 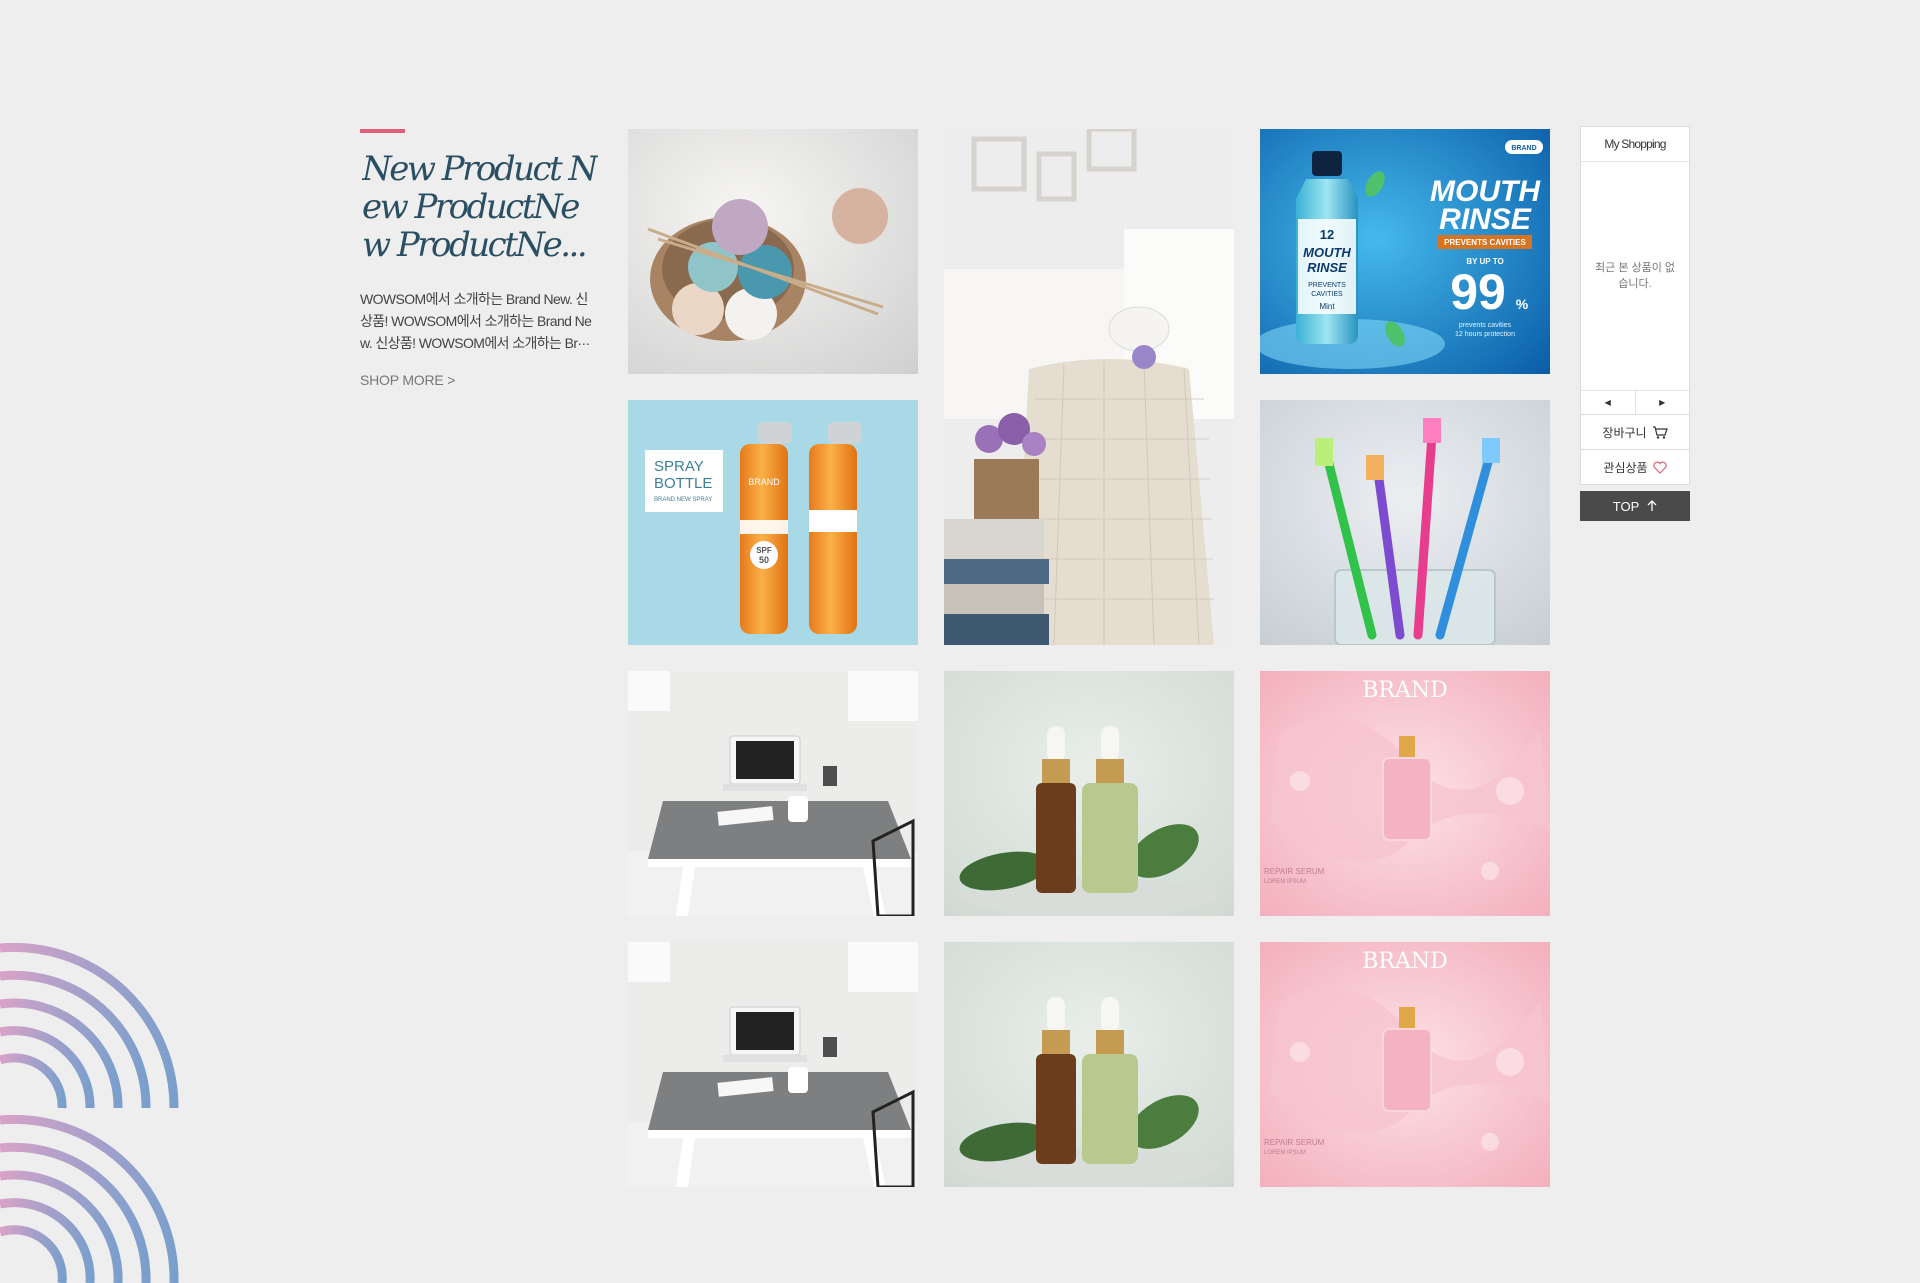 What do you see at coordinates (1635, 144) in the screenshot?
I see `my-shopping-title: My Shopping` at bounding box center [1635, 144].